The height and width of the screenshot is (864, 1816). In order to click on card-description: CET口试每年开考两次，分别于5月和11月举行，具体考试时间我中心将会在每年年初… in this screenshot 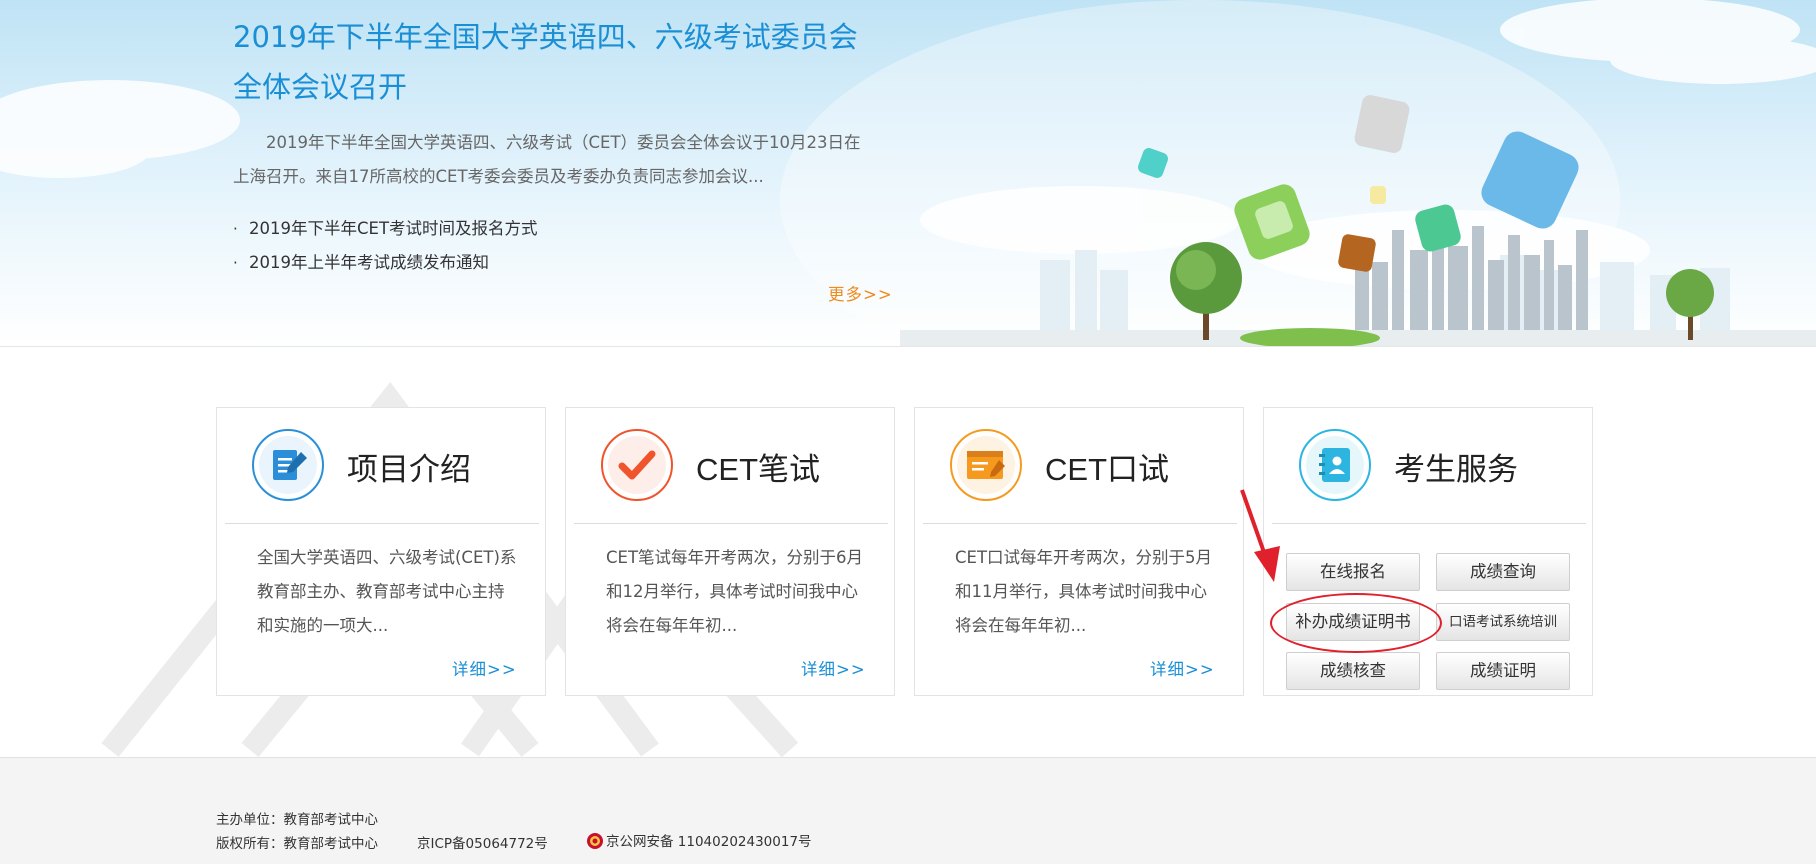, I will do `click(1084, 591)`.